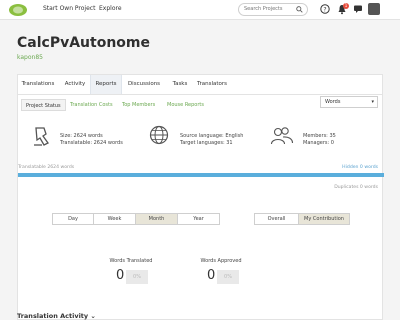  I want to click on scope-selector: Overall My Contribution, so click(302, 219).